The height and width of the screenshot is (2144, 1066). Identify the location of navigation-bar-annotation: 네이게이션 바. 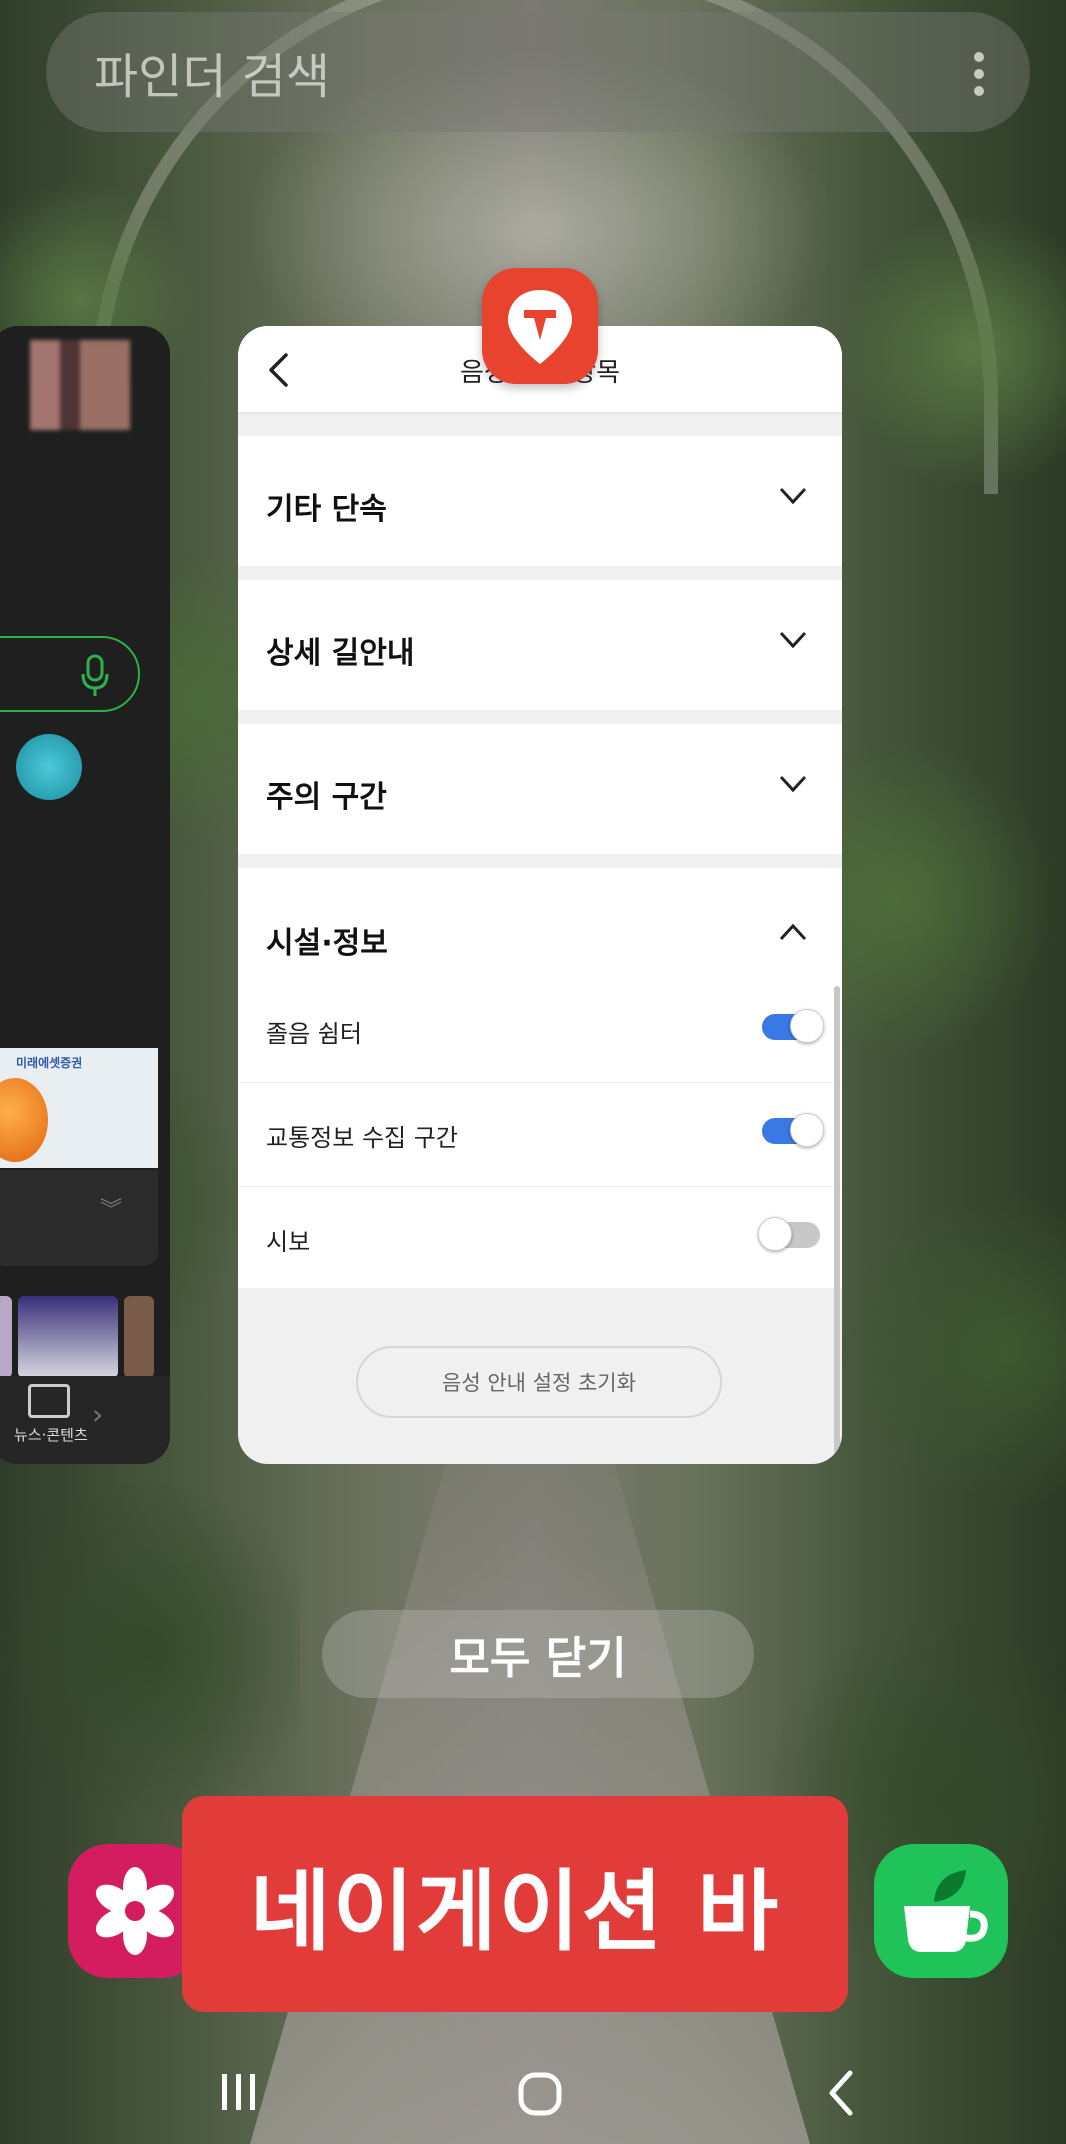
(515, 1904).